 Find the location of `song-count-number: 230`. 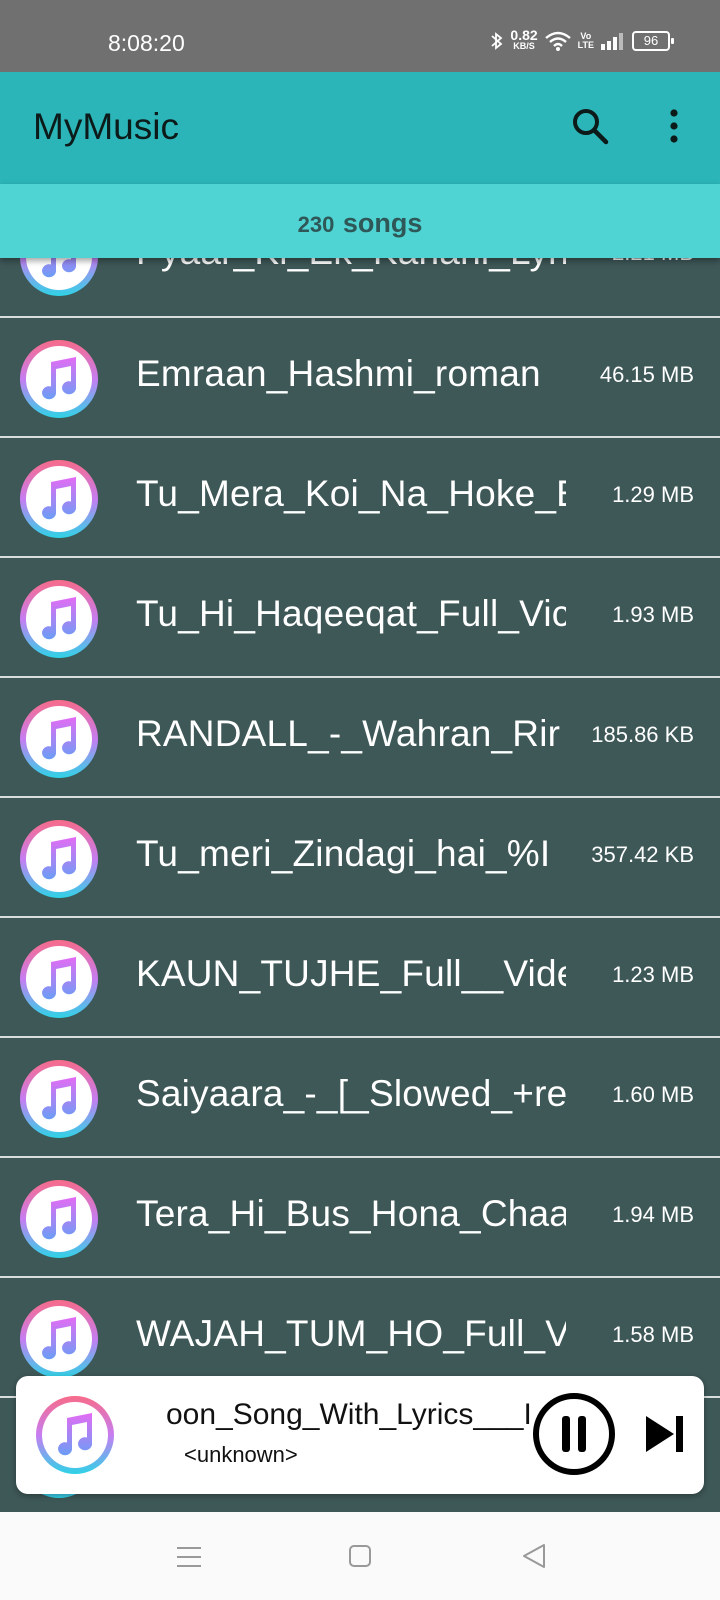

song-count-number: 230 is located at coordinates (316, 224).